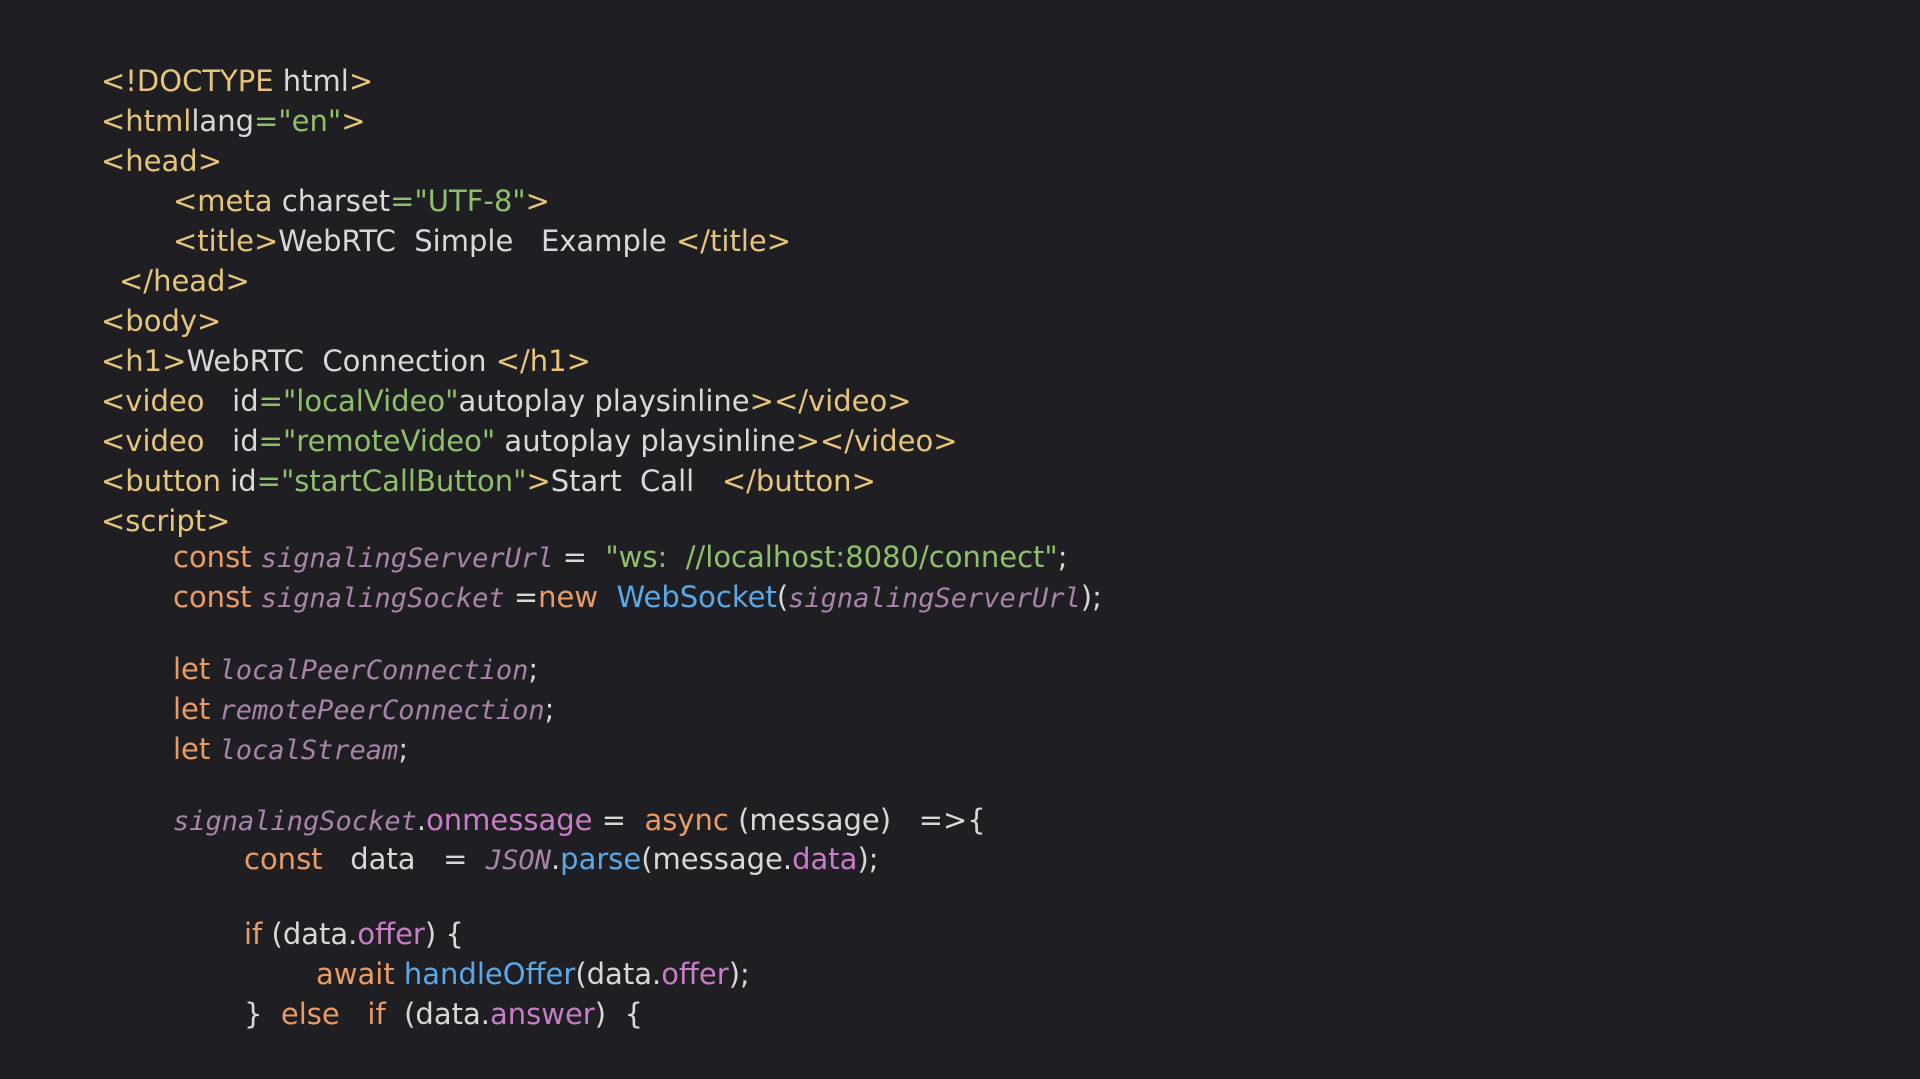 This screenshot has height=1079, width=1920. I want to click on code-token: </title>, so click(733, 241).